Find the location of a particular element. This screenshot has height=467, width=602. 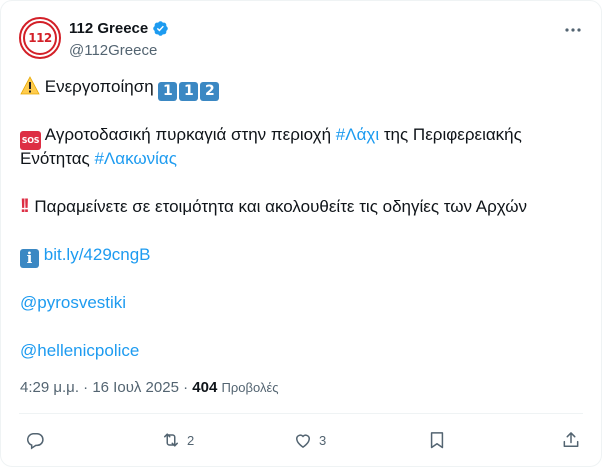

tweet-line-mention-hellenicpolice: @hellenicpolice is located at coordinates (79, 351).